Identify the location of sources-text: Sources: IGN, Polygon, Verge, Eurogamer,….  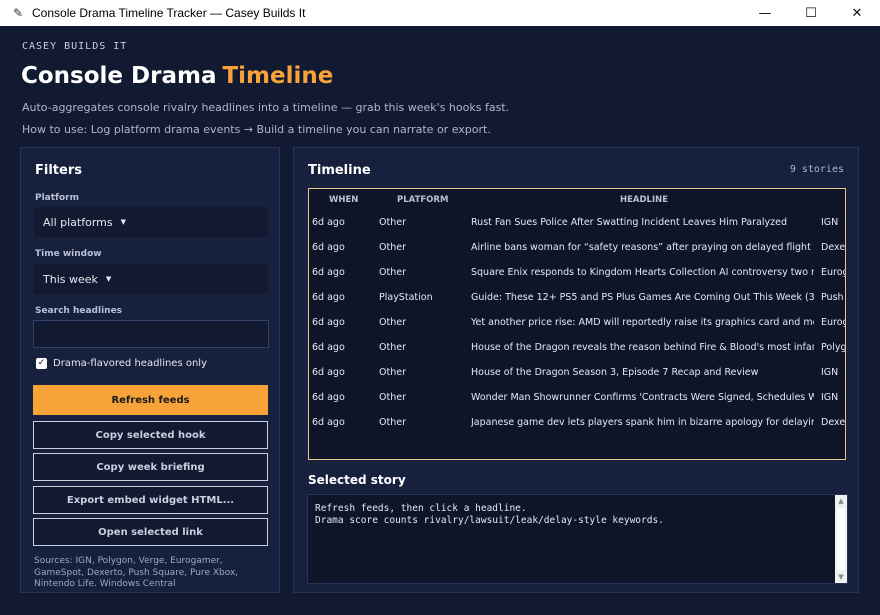
(136, 571).